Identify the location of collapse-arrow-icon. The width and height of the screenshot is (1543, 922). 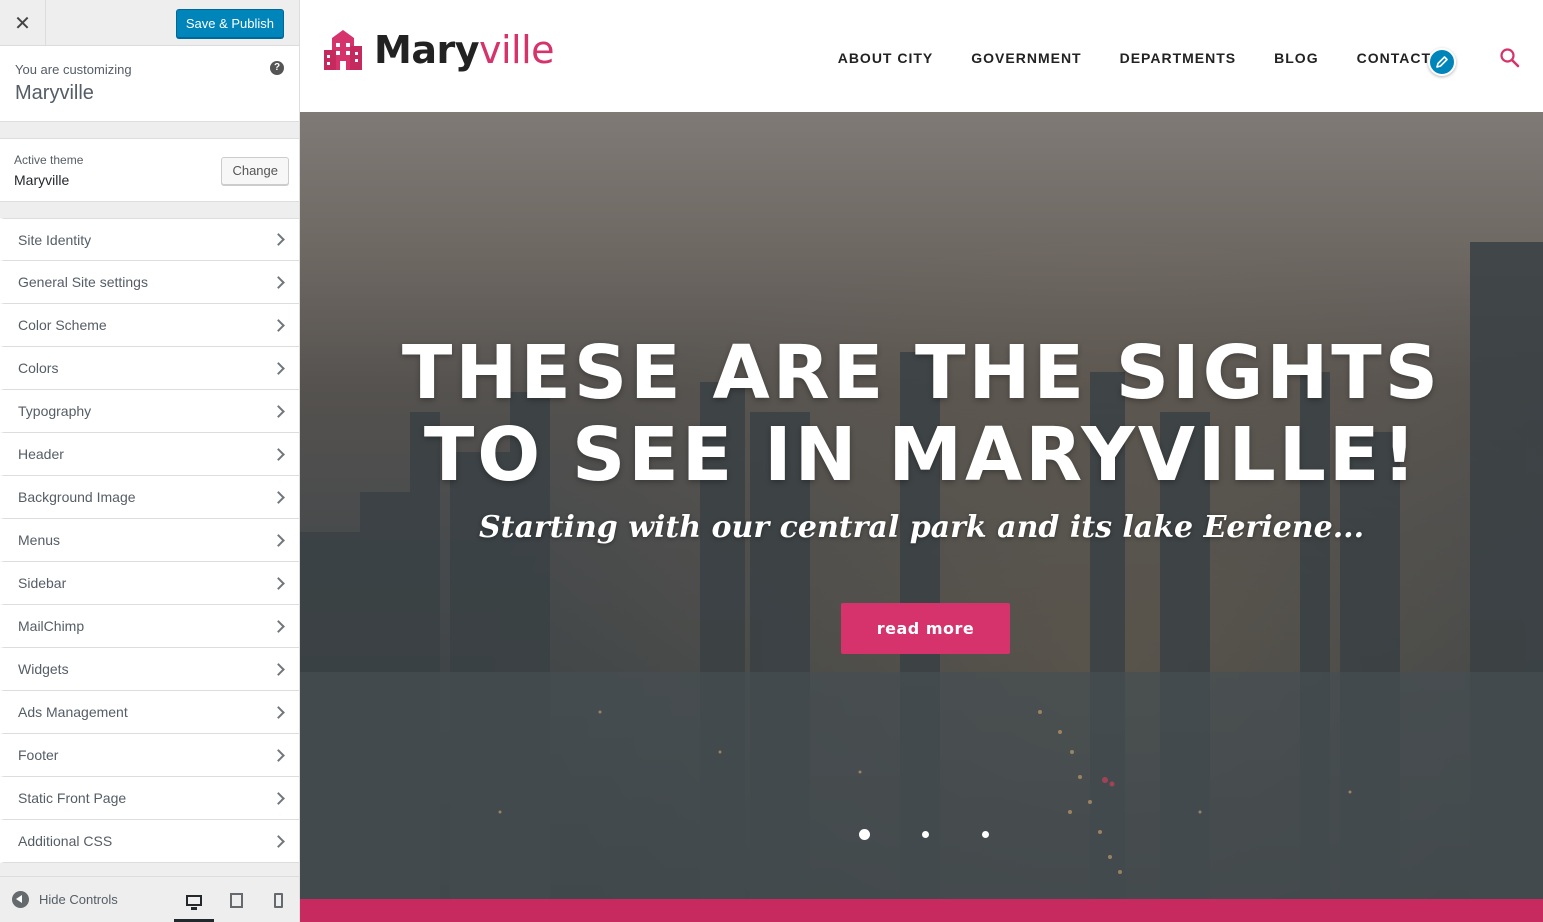
(20, 899).